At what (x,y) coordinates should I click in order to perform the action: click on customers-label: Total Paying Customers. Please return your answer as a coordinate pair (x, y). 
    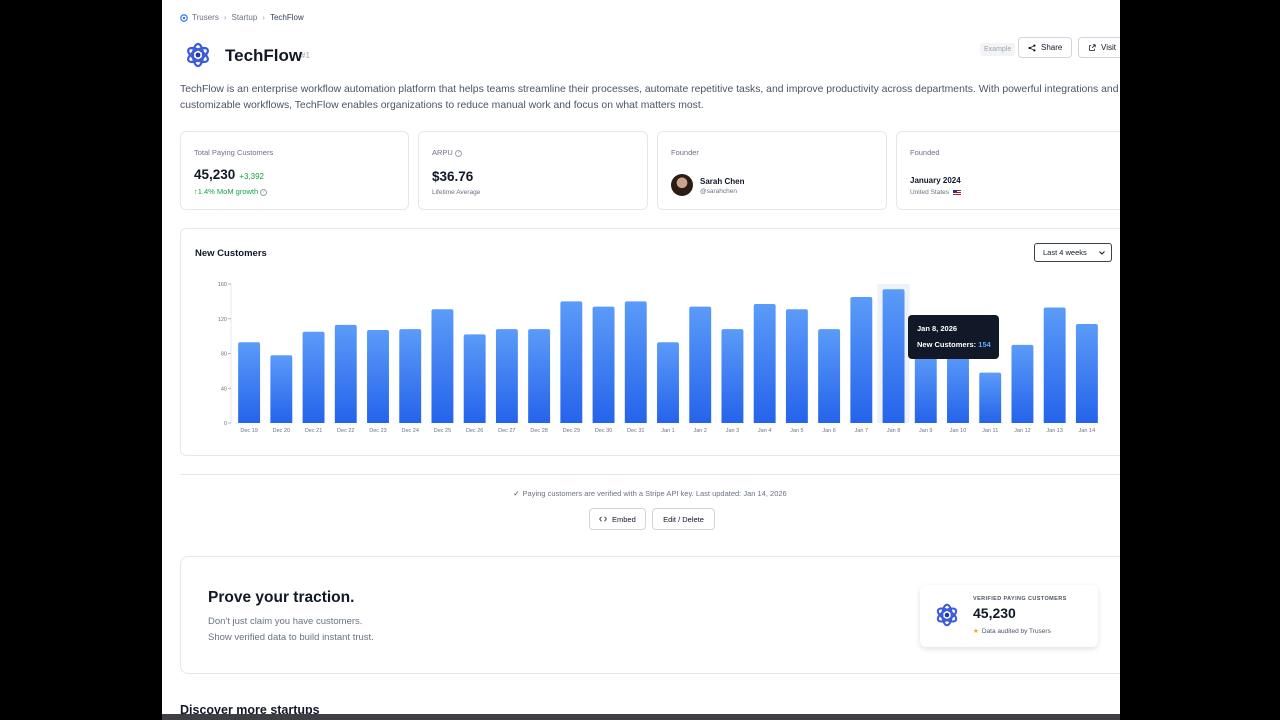
    Looking at the image, I should click on (234, 152).